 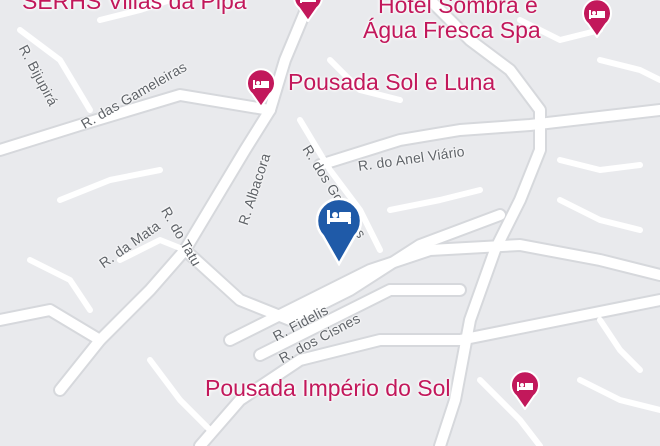 I want to click on poi-label-agua-fresca-spa: Água Fresca Spa, so click(x=452, y=30).